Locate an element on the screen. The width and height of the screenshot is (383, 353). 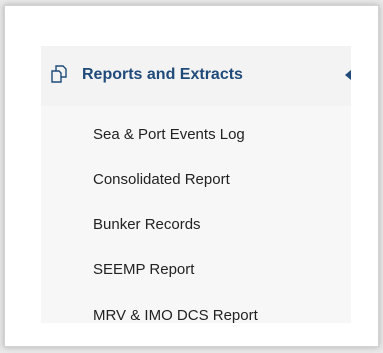
collapse-left-icon is located at coordinates (348, 75).